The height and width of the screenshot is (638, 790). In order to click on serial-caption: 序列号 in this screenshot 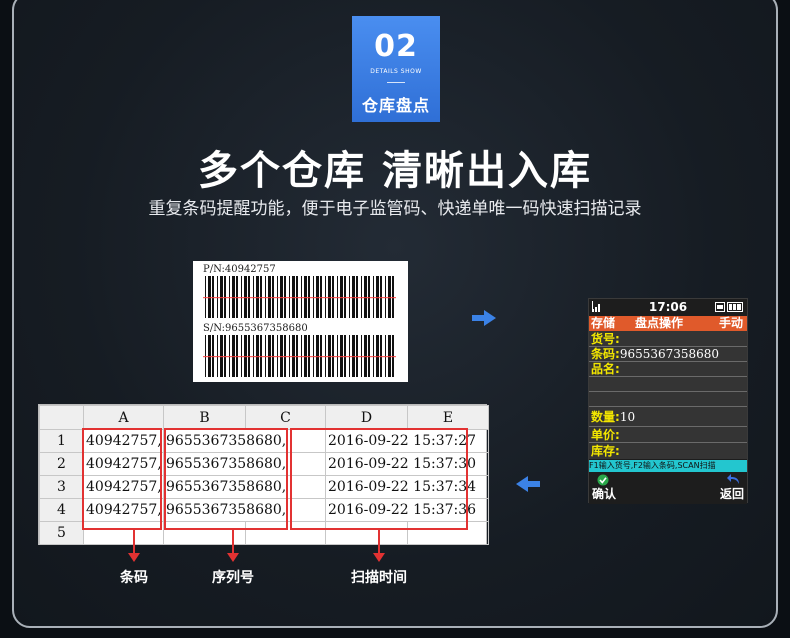, I will do `click(233, 578)`.